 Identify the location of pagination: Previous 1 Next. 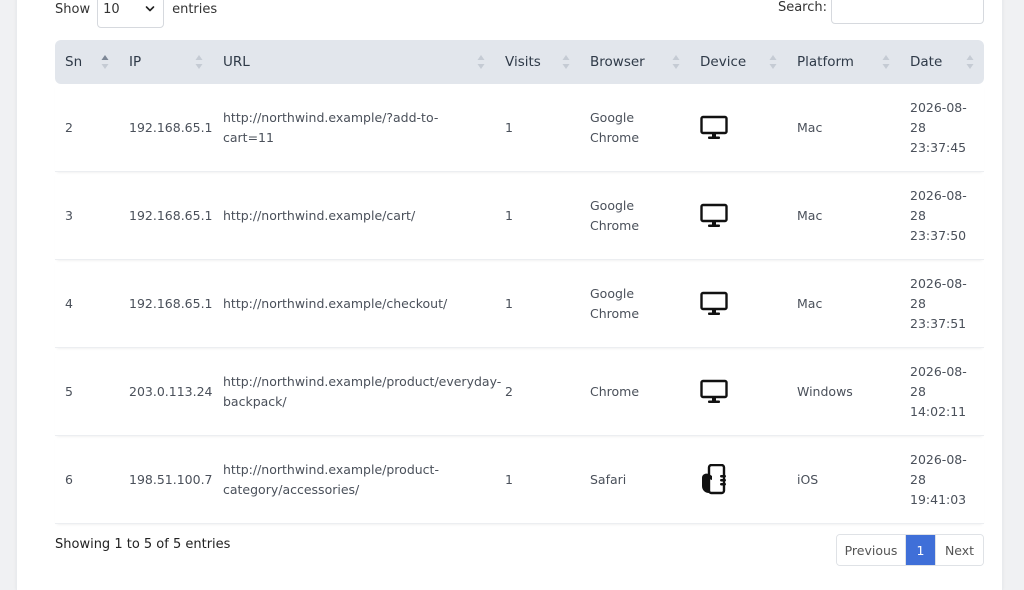
(910, 550).